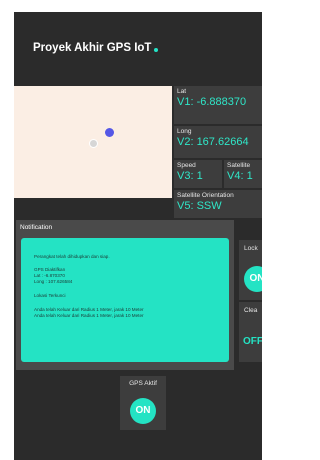 Image resolution: width=320 pixels, height=460 pixels. What do you see at coordinates (93, 143) in the screenshot?
I see `previous-location-marker` at bounding box center [93, 143].